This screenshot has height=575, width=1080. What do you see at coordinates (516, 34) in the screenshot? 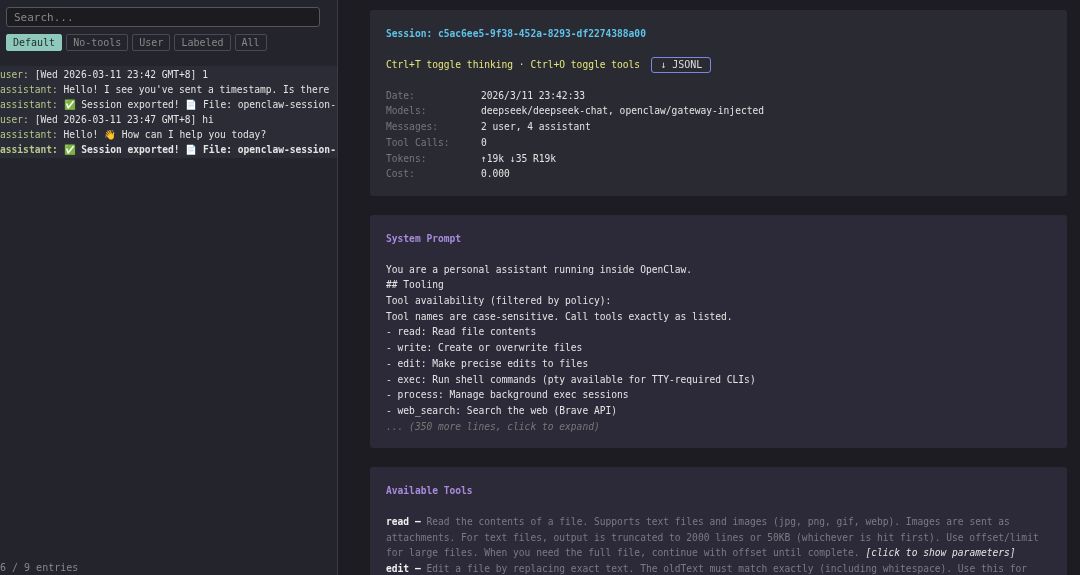
I see `session-title: Session: c5ac6ee5-9f38-452a-8293-df2274388a00` at bounding box center [516, 34].